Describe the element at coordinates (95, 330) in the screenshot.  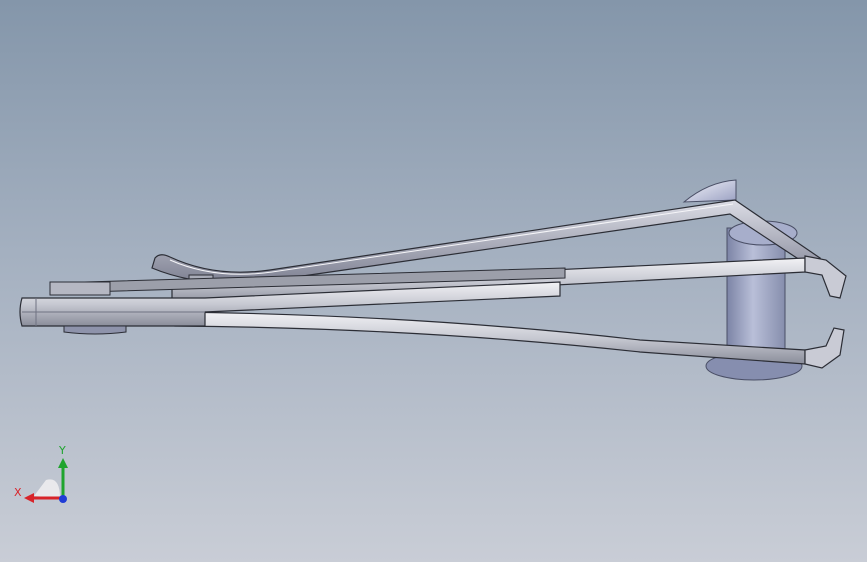
I see `bottom-pad` at that location.